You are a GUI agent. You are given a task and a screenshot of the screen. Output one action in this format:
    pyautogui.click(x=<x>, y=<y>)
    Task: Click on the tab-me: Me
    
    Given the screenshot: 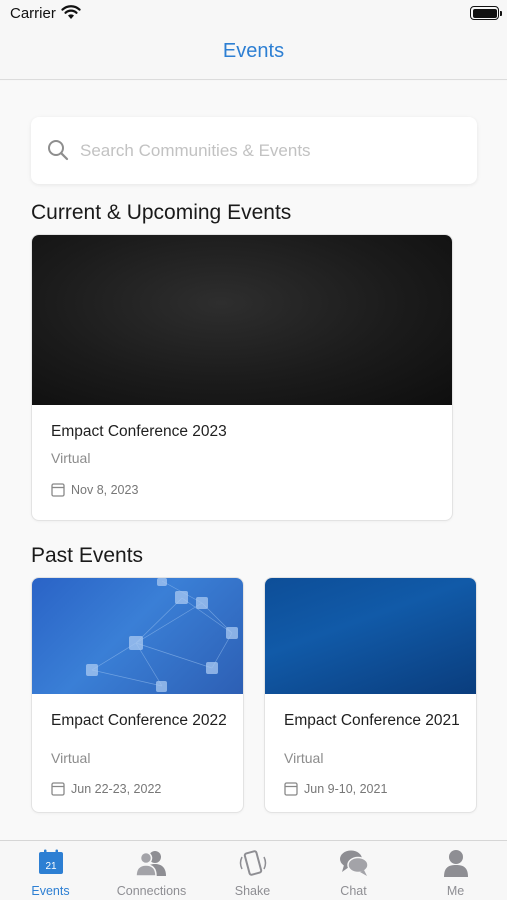 What is the action you would take?
    pyautogui.click(x=455, y=870)
    